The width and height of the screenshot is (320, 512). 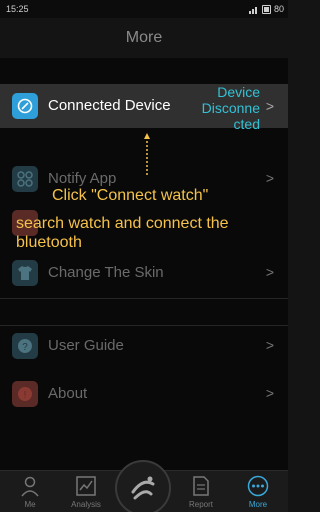 What do you see at coordinates (86, 345) in the screenshot?
I see `user-guide-label: User Guide` at bounding box center [86, 345].